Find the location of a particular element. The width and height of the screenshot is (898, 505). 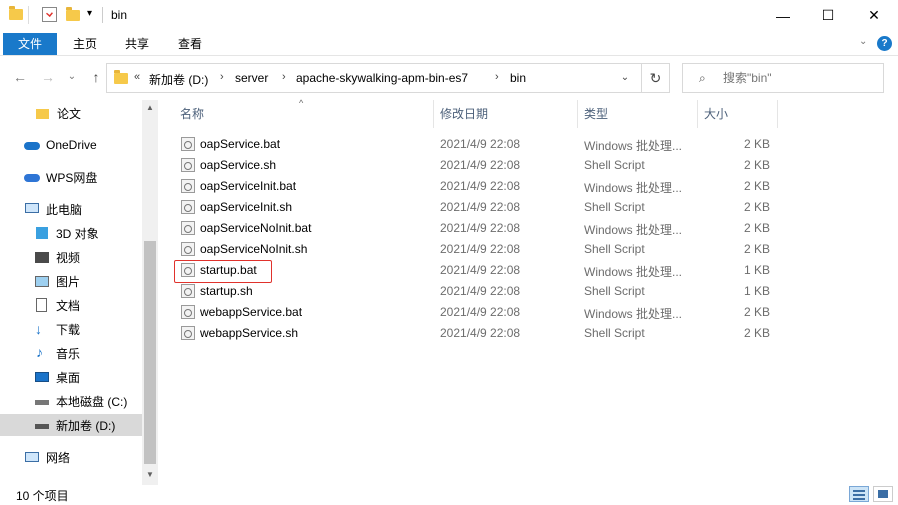

nav-item-network: 网络 is located at coordinates (71, 457).